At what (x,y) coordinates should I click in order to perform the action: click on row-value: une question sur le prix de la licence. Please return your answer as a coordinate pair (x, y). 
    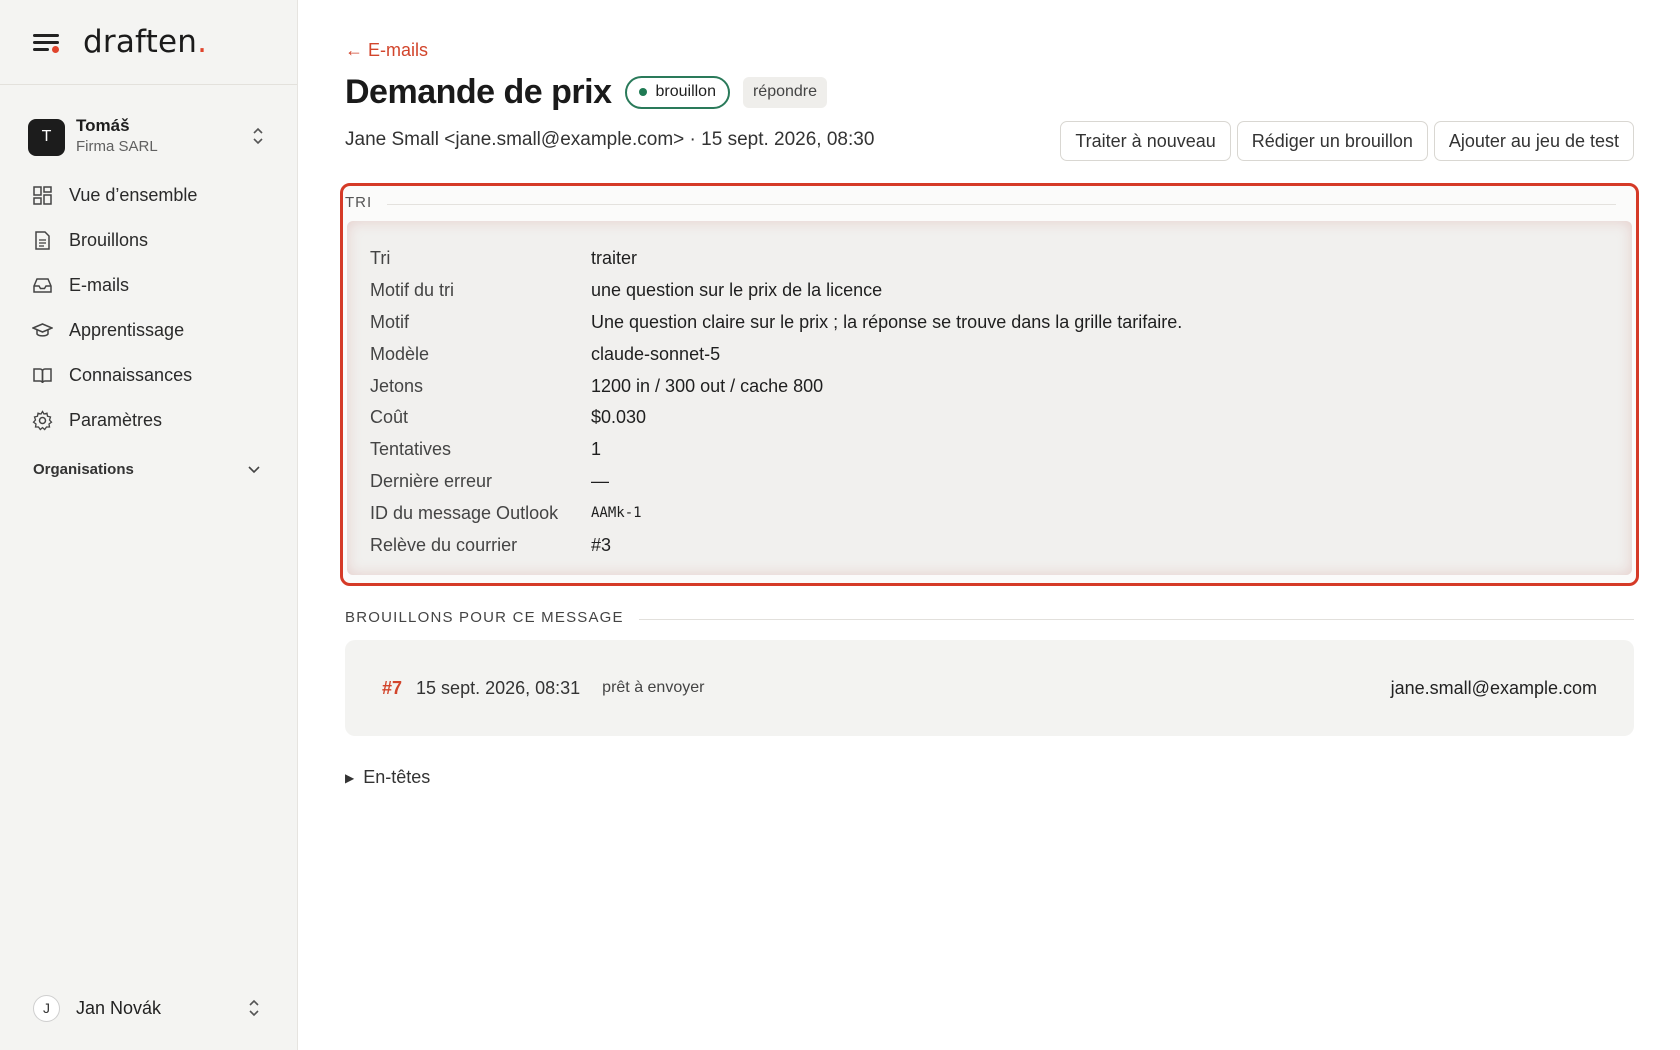
    Looking at the image, I should click on (737, 290).